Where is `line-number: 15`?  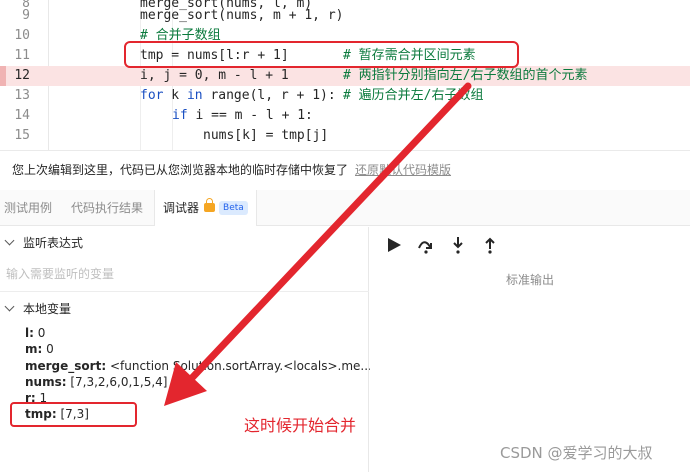
line-number: 15 is located at coordinates (22, 135).